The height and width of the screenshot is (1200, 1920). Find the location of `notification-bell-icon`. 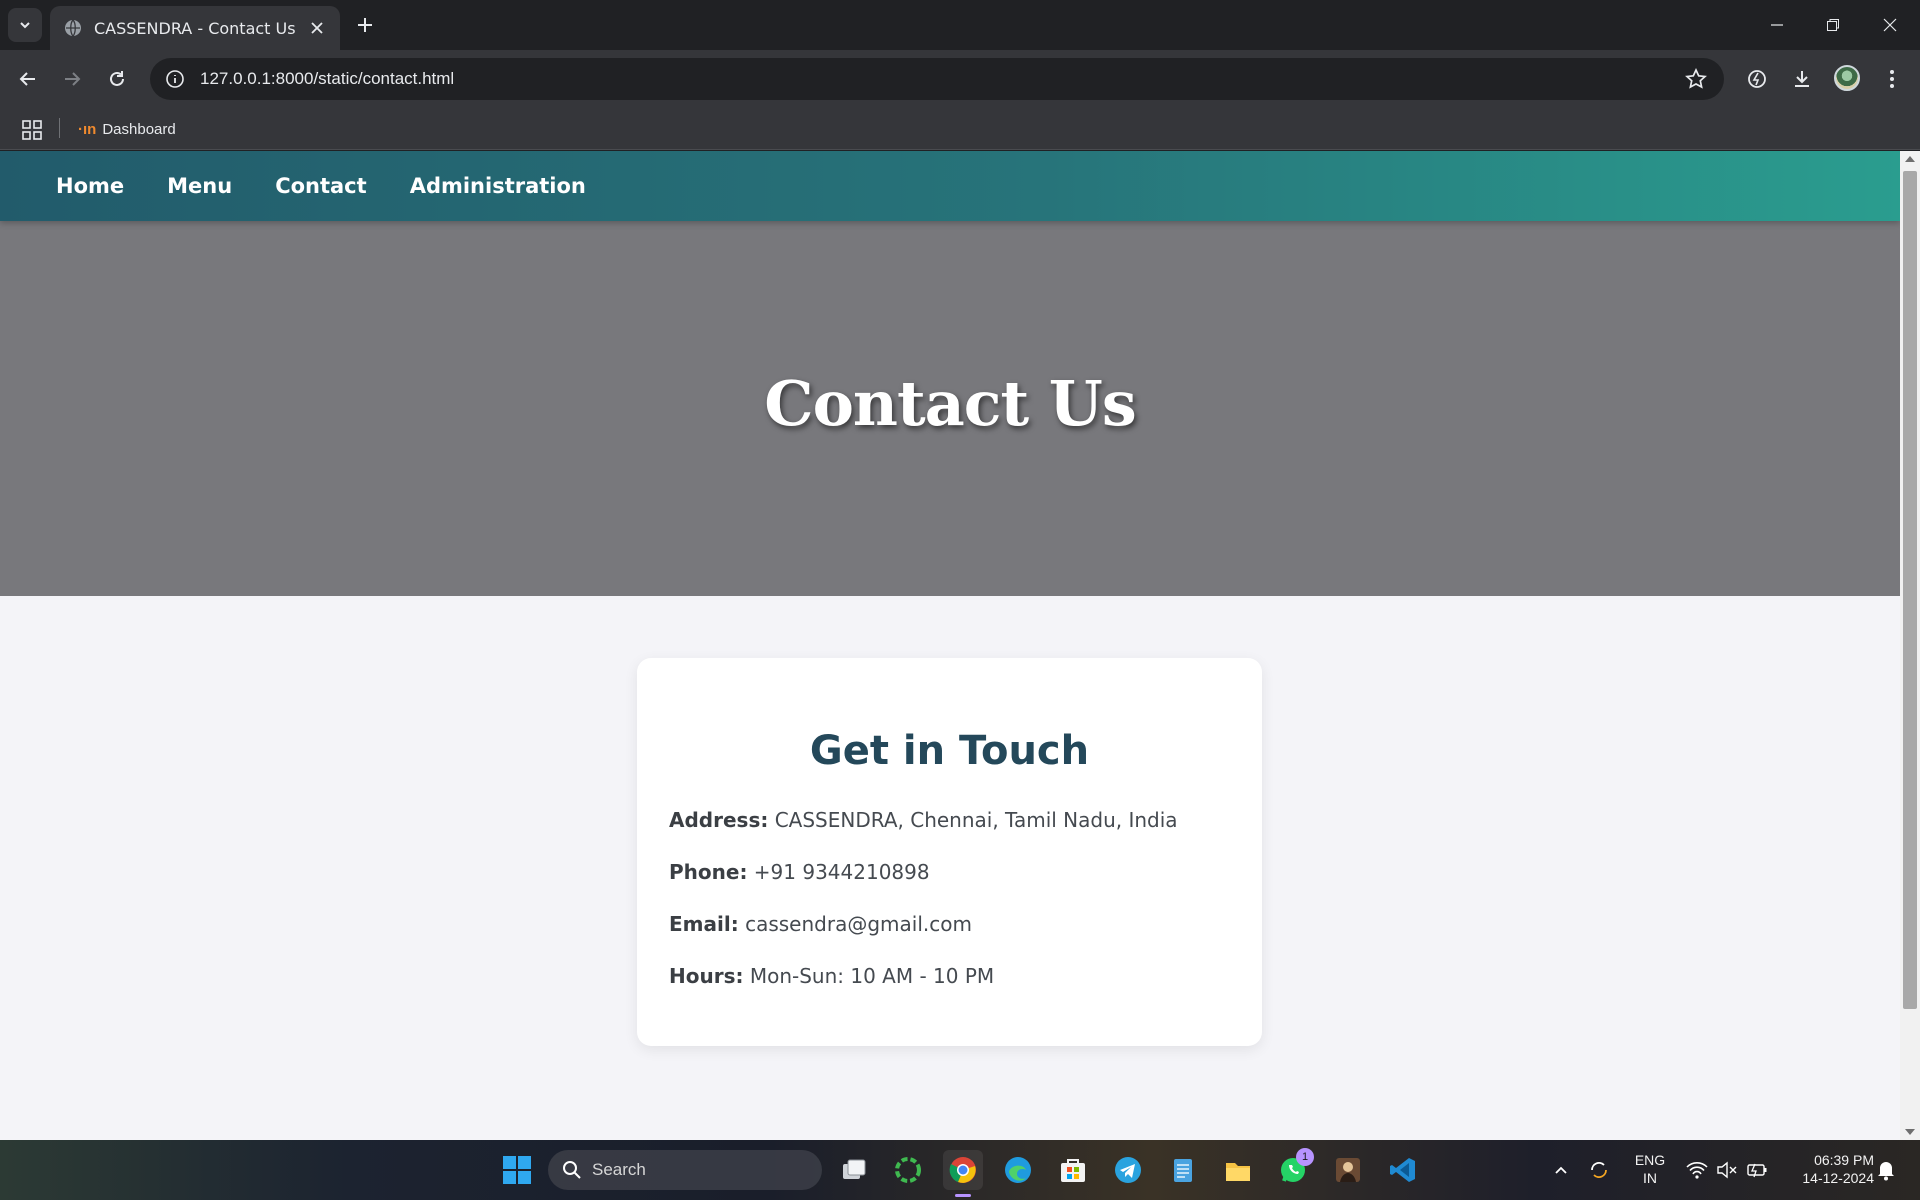

notification-bell-icon is located at coordinates (1886, 1170).